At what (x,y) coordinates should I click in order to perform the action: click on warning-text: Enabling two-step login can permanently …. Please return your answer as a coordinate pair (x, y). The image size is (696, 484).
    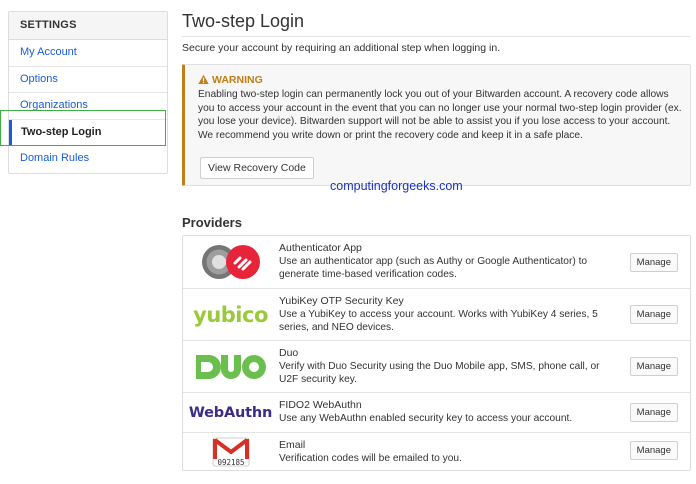
    Looking at the image, I should click on (440, 115).